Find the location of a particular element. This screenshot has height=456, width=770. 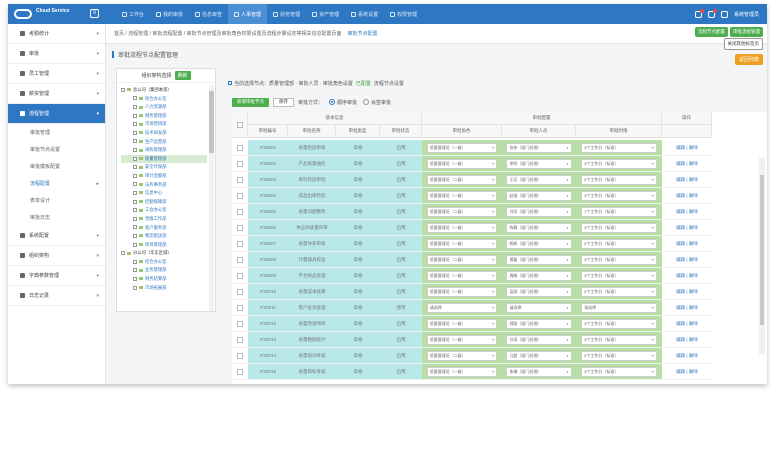

table-scrollbar is located at coordinates (762, 256).